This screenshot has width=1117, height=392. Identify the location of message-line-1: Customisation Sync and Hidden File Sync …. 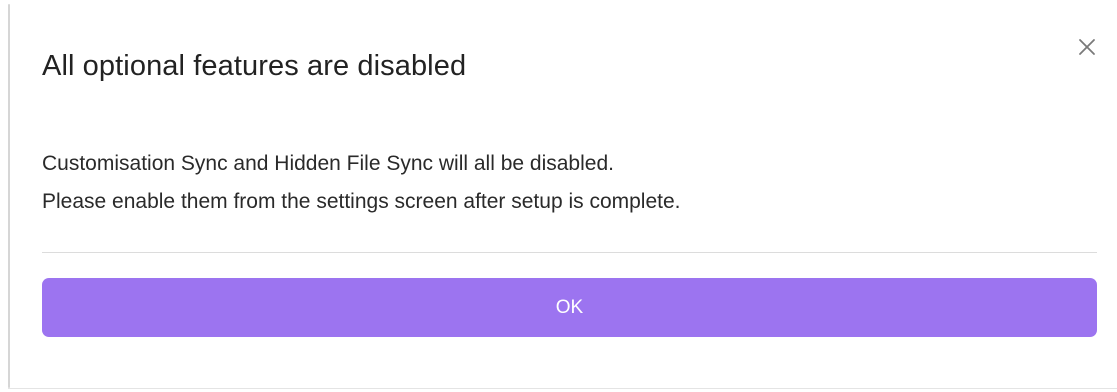
(328, 163).